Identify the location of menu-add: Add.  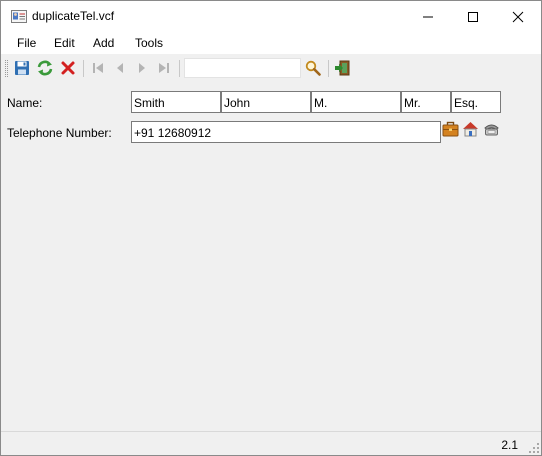
(103, 43).